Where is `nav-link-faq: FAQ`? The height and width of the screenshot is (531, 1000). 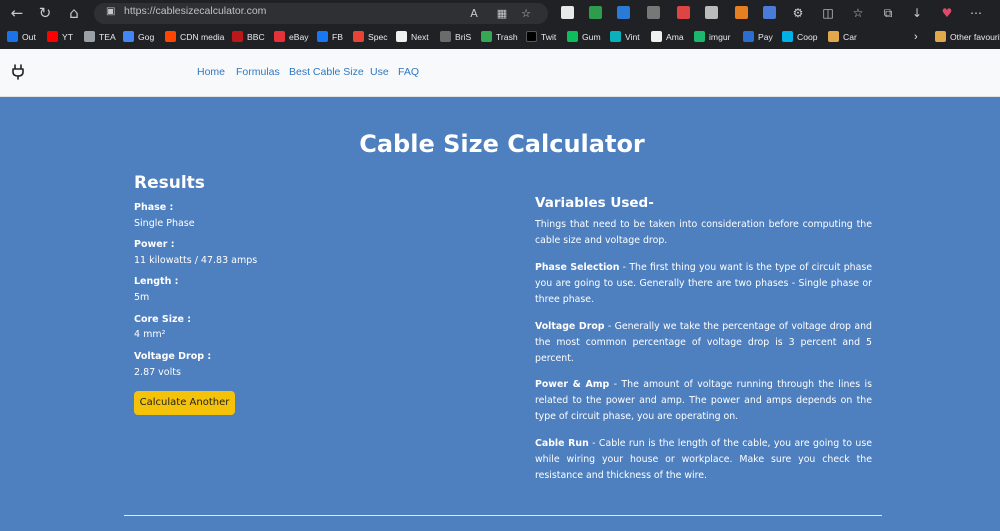
nav-link-faq: FAQ is located at coordinates (408, 72).